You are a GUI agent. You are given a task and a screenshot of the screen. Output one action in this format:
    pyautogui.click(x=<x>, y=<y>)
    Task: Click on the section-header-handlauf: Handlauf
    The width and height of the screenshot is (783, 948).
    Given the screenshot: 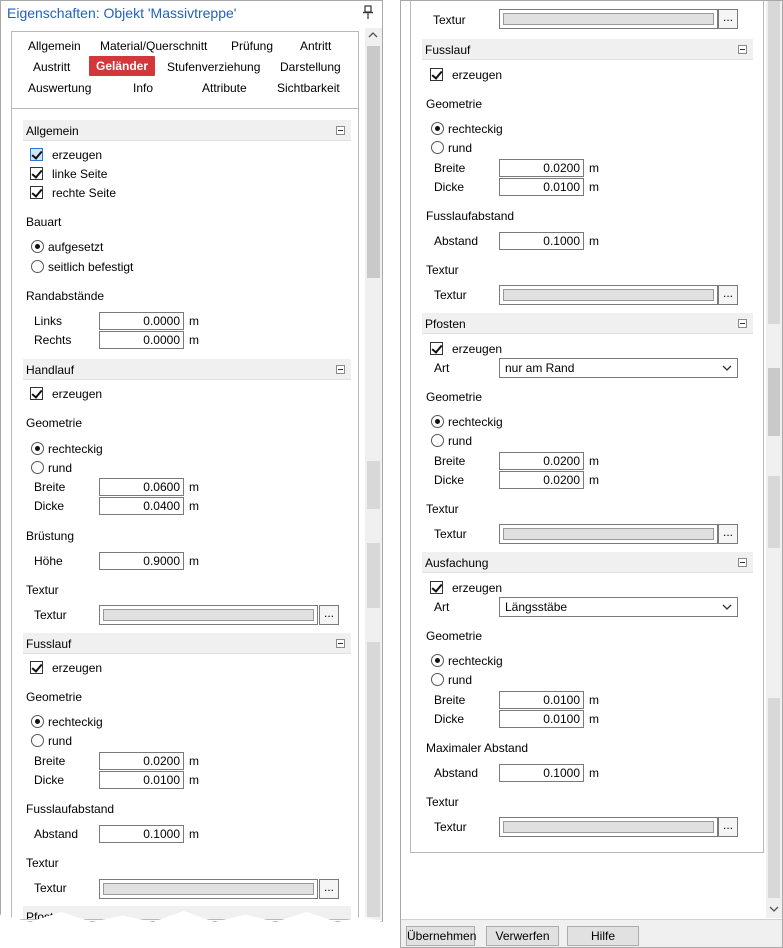 What is the action you would take?
    pyautogui.click(x=187, y=369)
    